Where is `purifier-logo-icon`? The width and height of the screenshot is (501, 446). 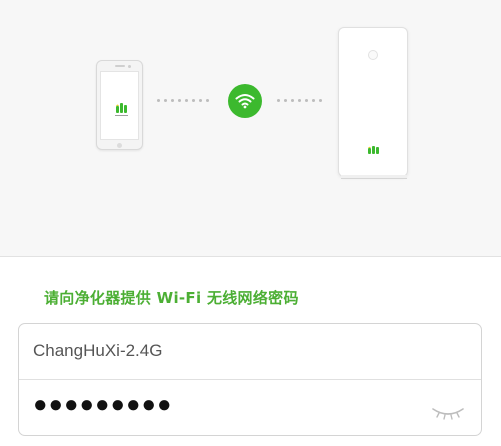
purifier-logo-icon is located at coordinates (373, 150).